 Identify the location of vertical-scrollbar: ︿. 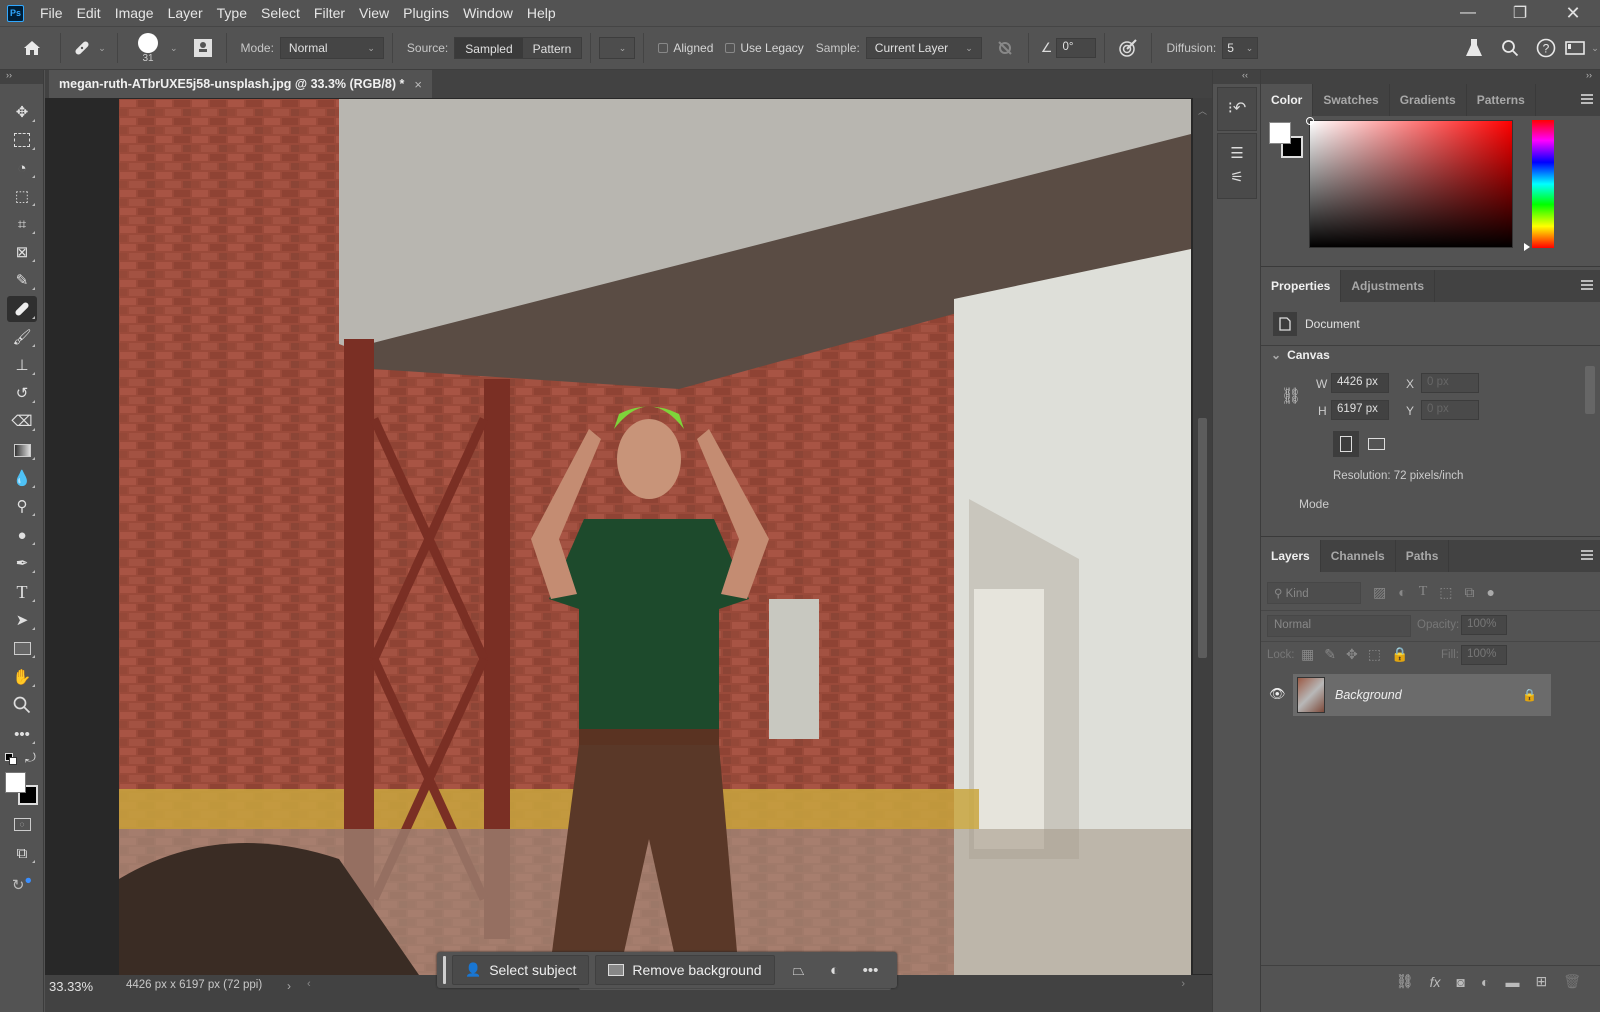
(1202, 536).